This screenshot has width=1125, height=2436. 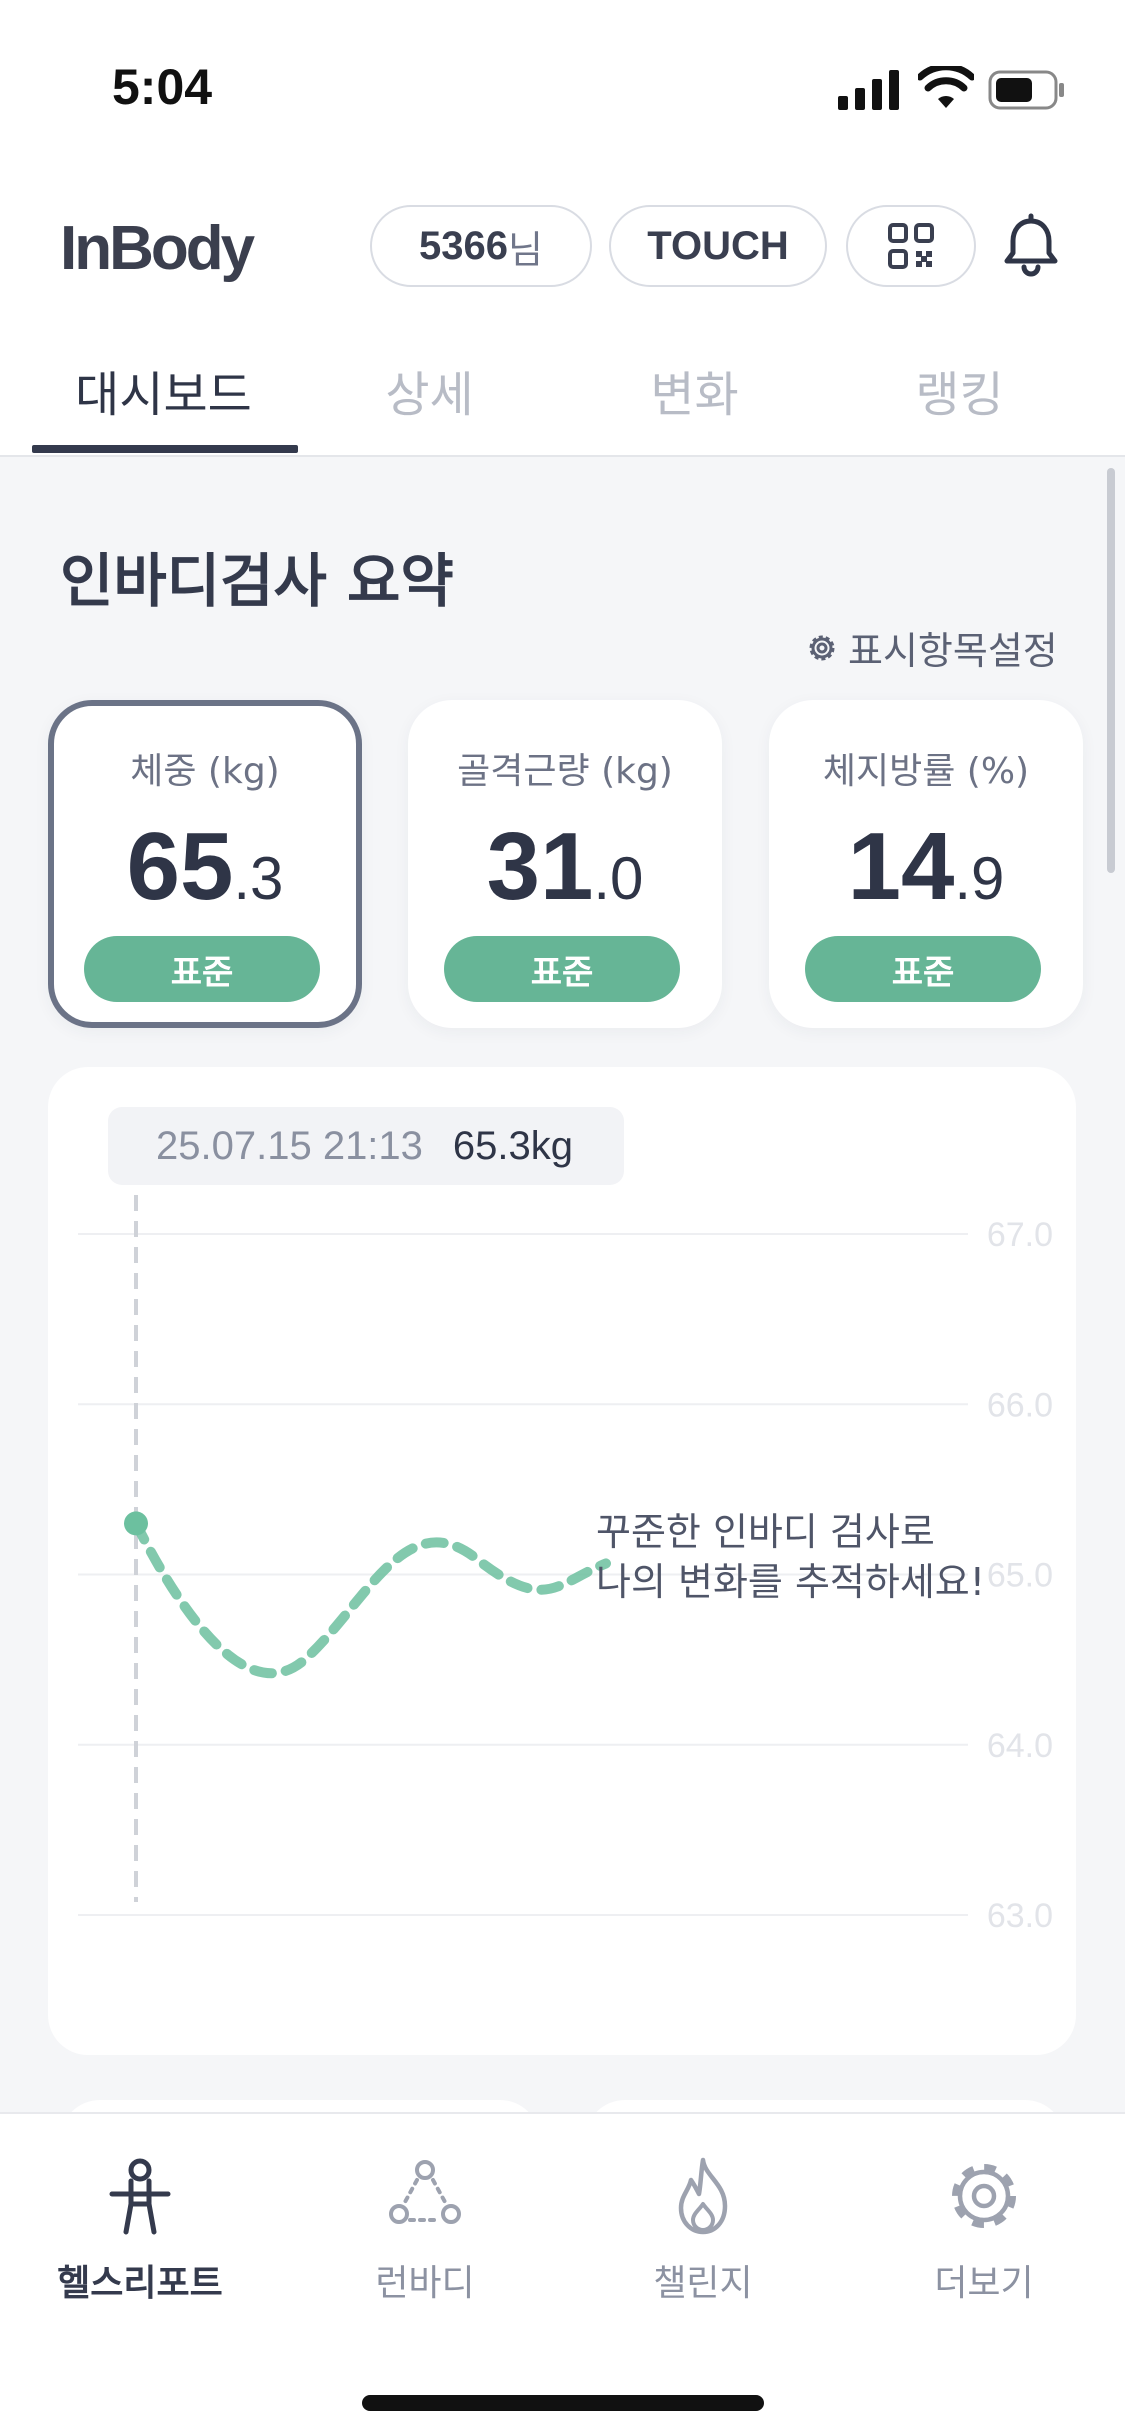 I want to click on nav-label: 더보기, so click(x=984, y=2283).